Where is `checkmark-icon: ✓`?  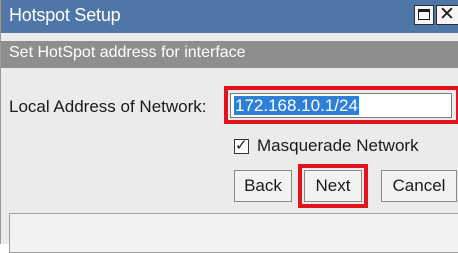
checkmark-icon: ✓ is located at coordinates (241, 145).